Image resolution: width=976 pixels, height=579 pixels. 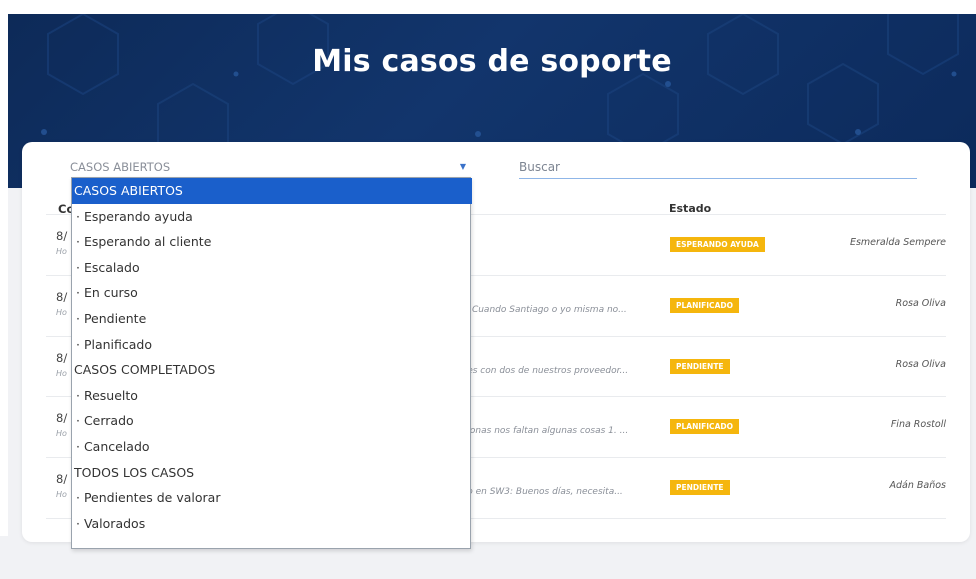 I want to click on row-assignee: Adán Baños, so click(x=917, y=485).